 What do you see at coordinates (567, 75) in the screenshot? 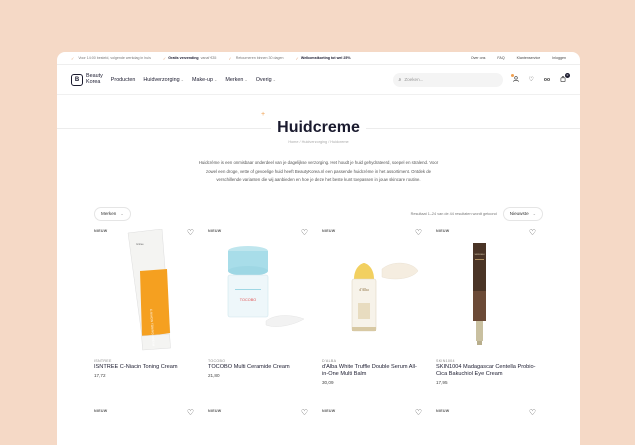
I see `cart-count-badge: 0` at bounding box center [567, 75].